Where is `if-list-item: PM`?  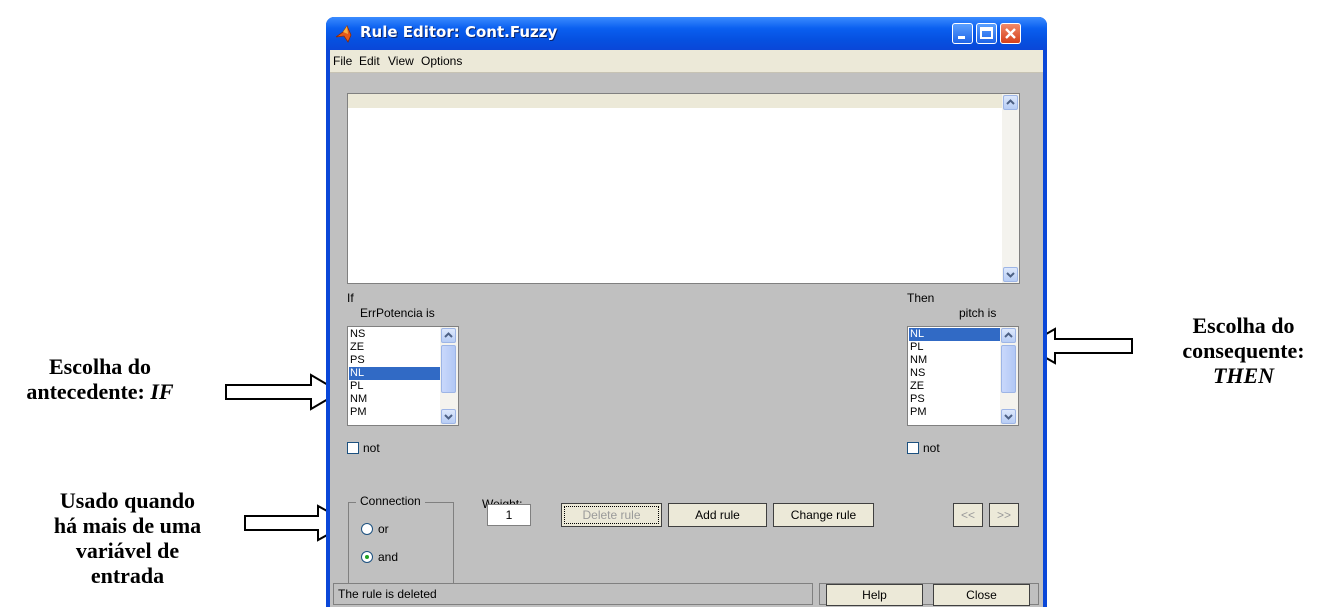 if-list-item: PM is located at coordinates (395, 412).